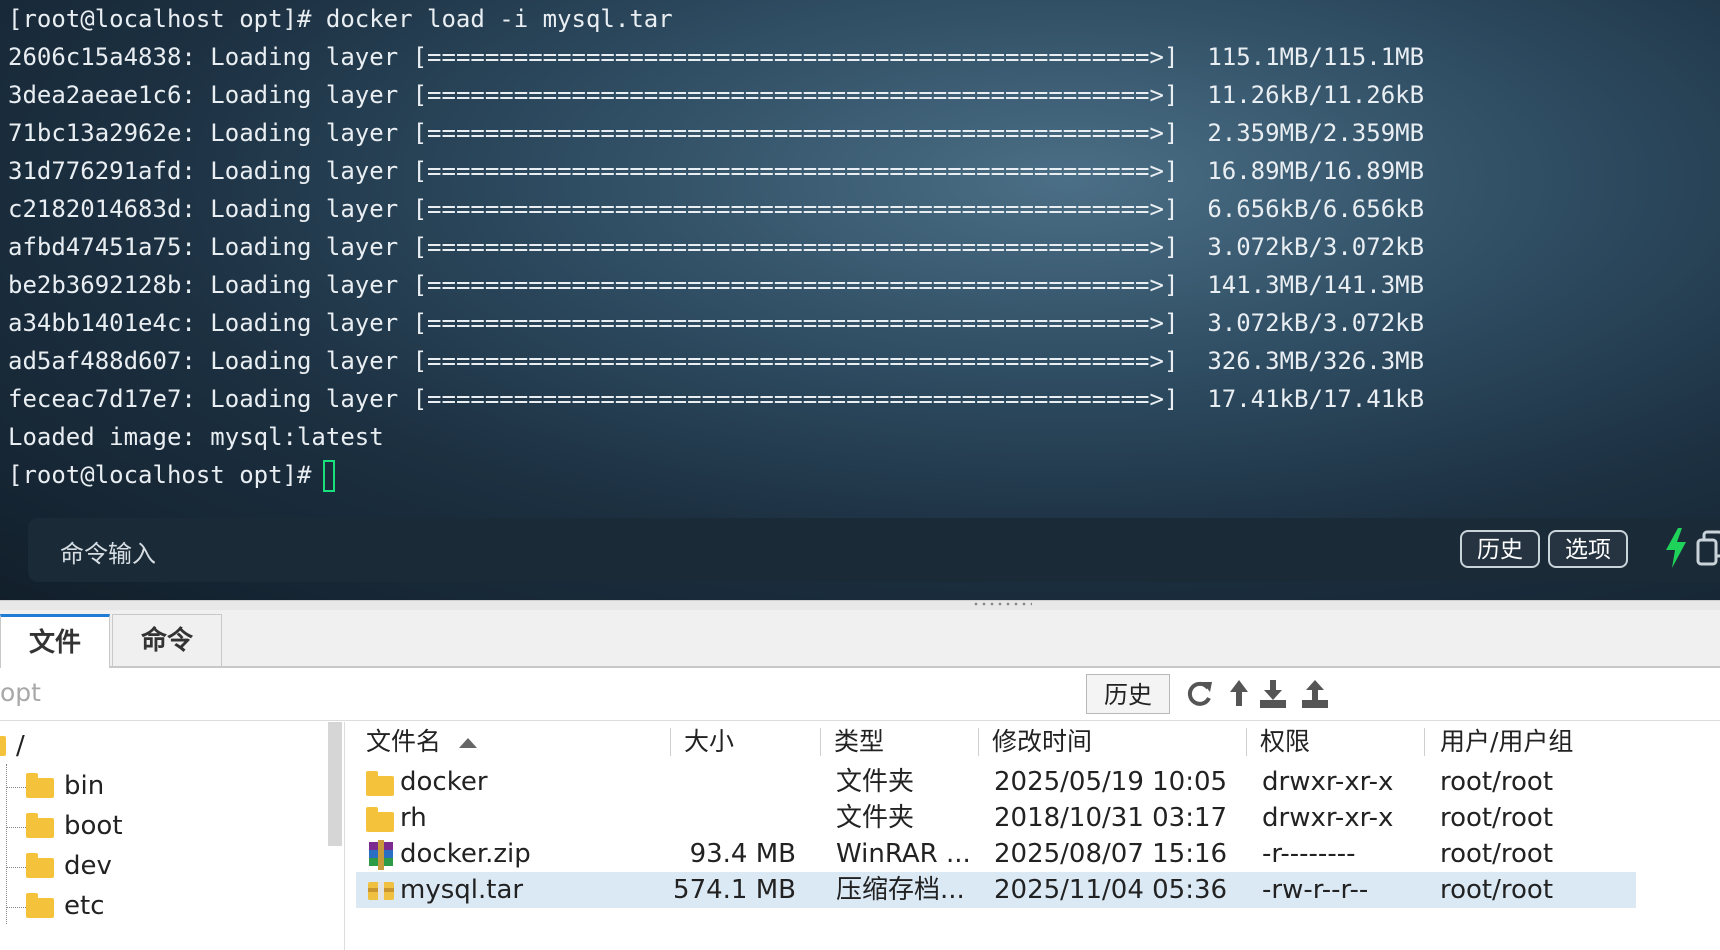  Describe the element at coordinates (1199, 694) in the screenshot. I see `refresh-icon` at that location.